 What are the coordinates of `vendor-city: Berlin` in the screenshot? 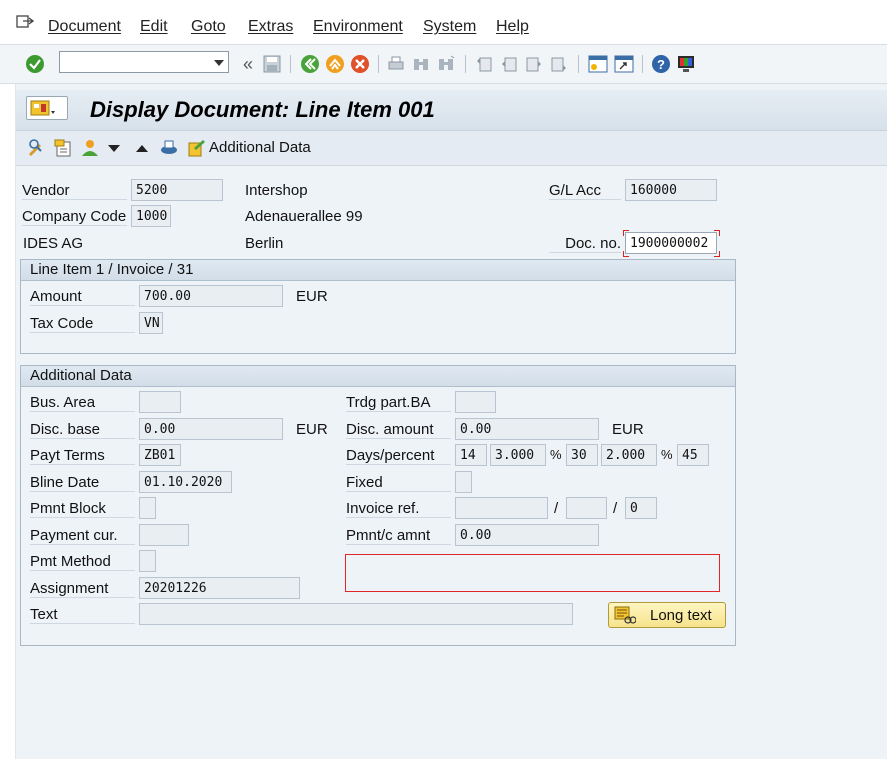 It's located at (264, 243).